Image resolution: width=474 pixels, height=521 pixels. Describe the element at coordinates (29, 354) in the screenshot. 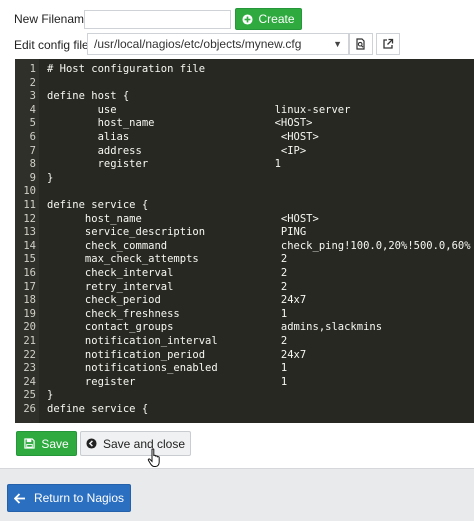

I see `line-number: 22` at that location.